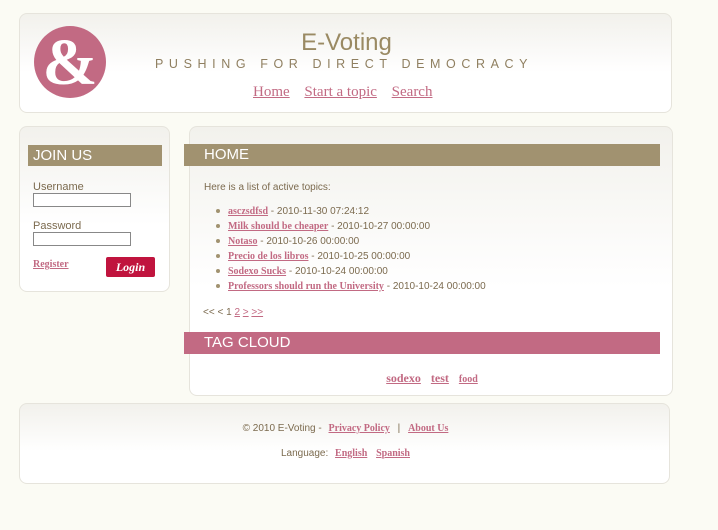 This screenshot has width=718, height=530. Describe the element at coordinates (271, 92) in the screenshot. I see `nav-home-link: Home` at that location.